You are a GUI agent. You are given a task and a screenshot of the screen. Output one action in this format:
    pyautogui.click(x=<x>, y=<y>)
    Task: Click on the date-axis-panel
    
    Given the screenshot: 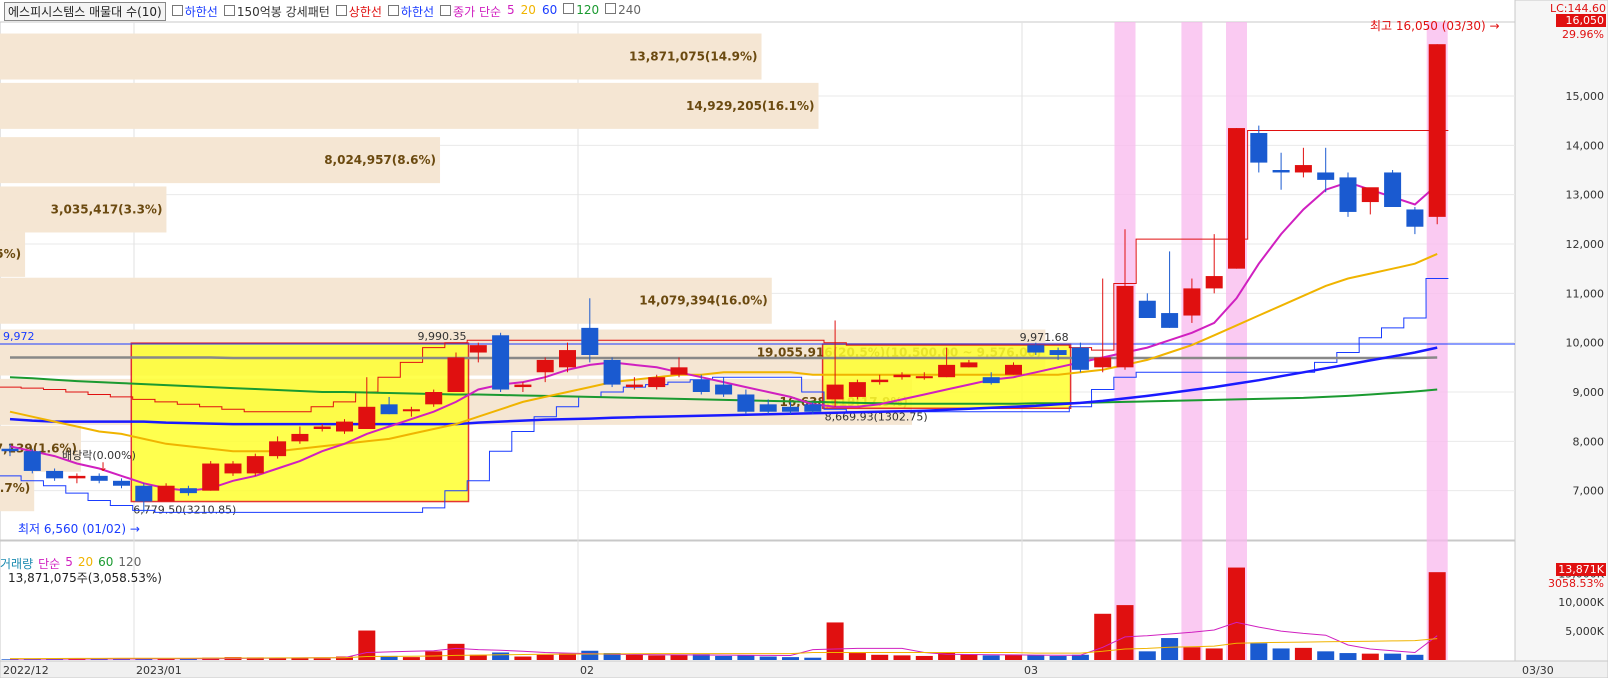 What is the action you would take?
    pyautogui.click(x=804, y=669)
    